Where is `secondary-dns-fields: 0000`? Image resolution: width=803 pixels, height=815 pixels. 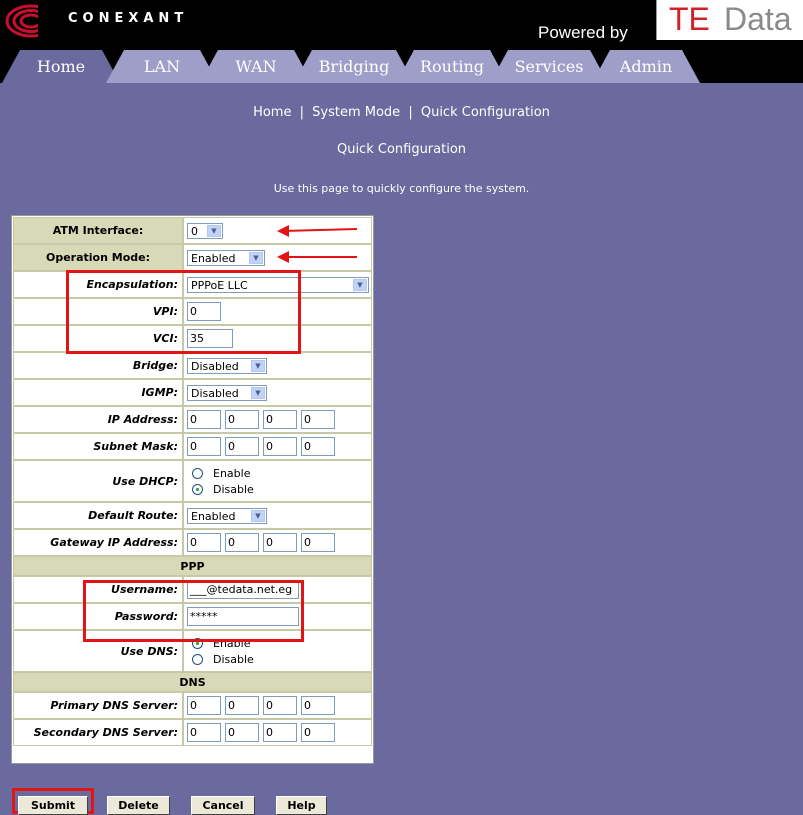 secondary-dns-fields: 0000 is located at coordinates (277, 732).